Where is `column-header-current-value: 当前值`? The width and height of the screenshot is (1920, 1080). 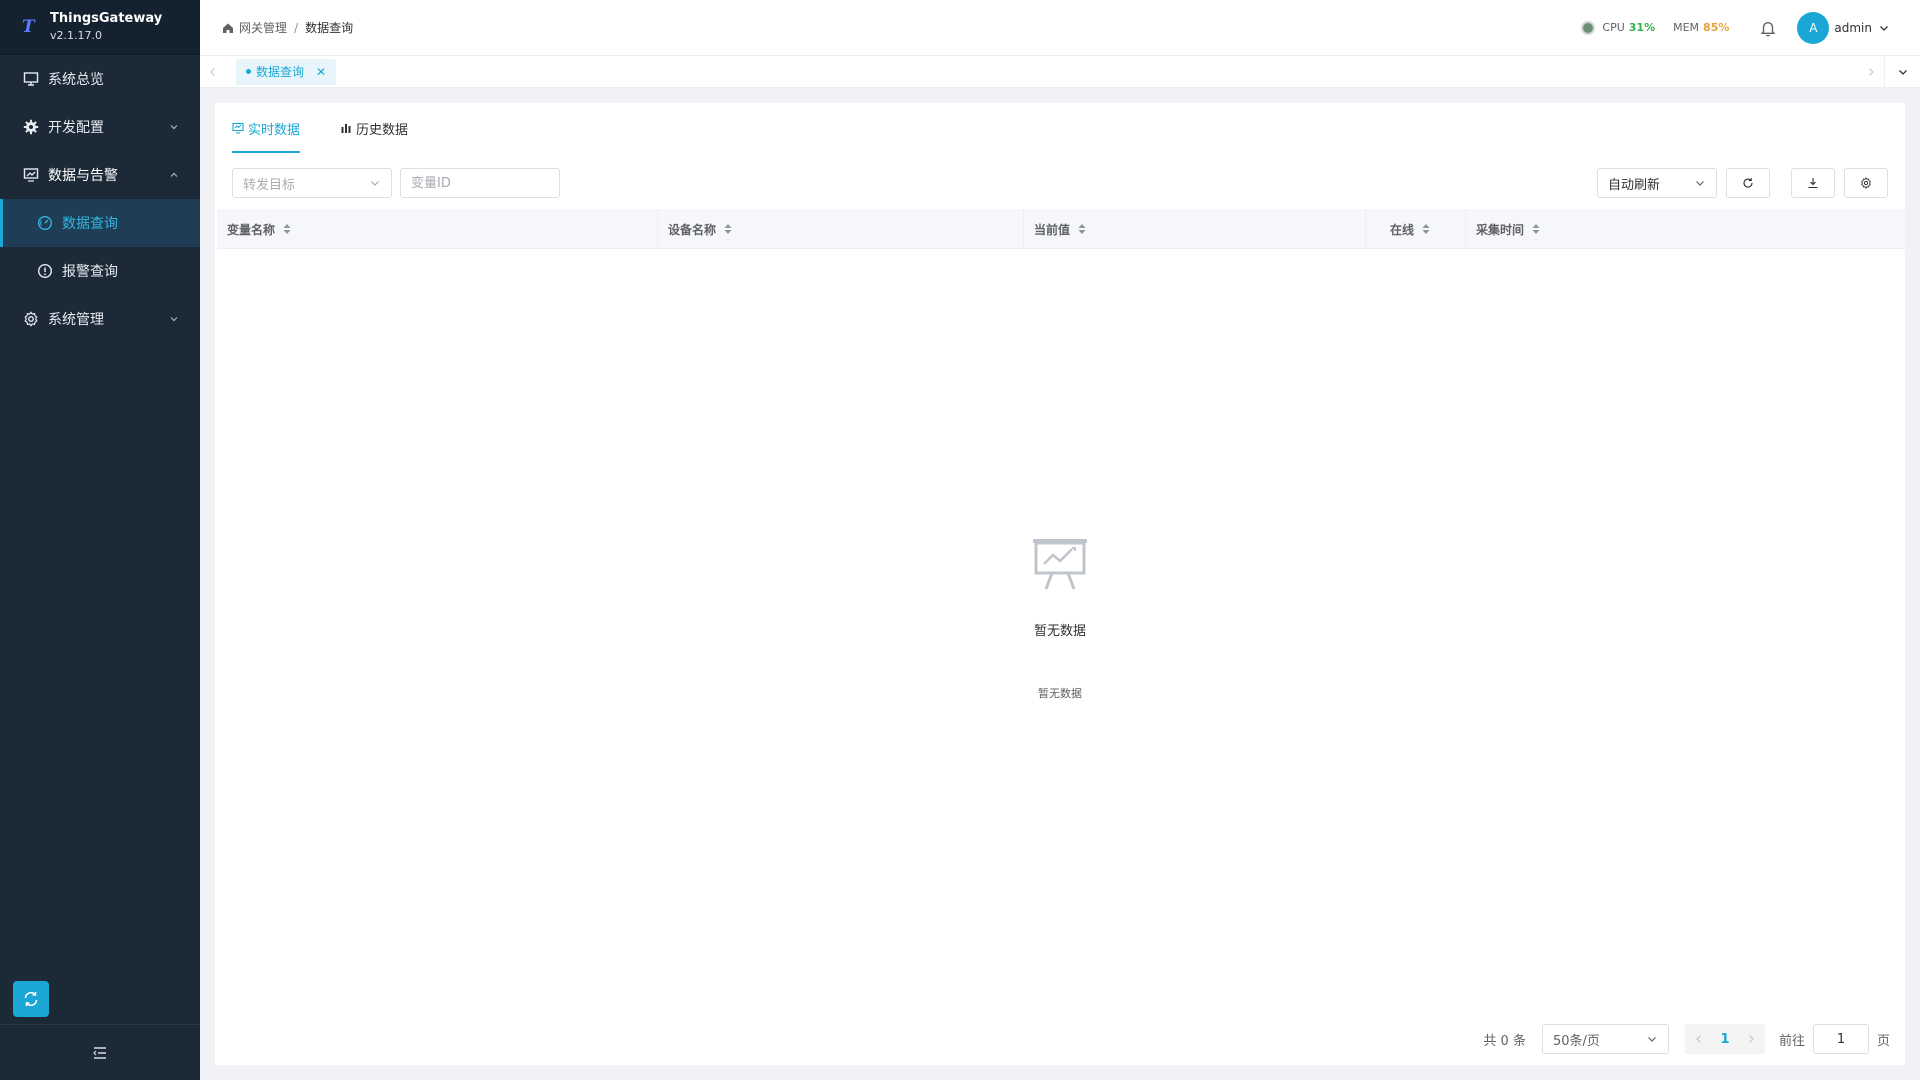
column-header-current-value: 当前值 is located at coordinates (1195, 229).